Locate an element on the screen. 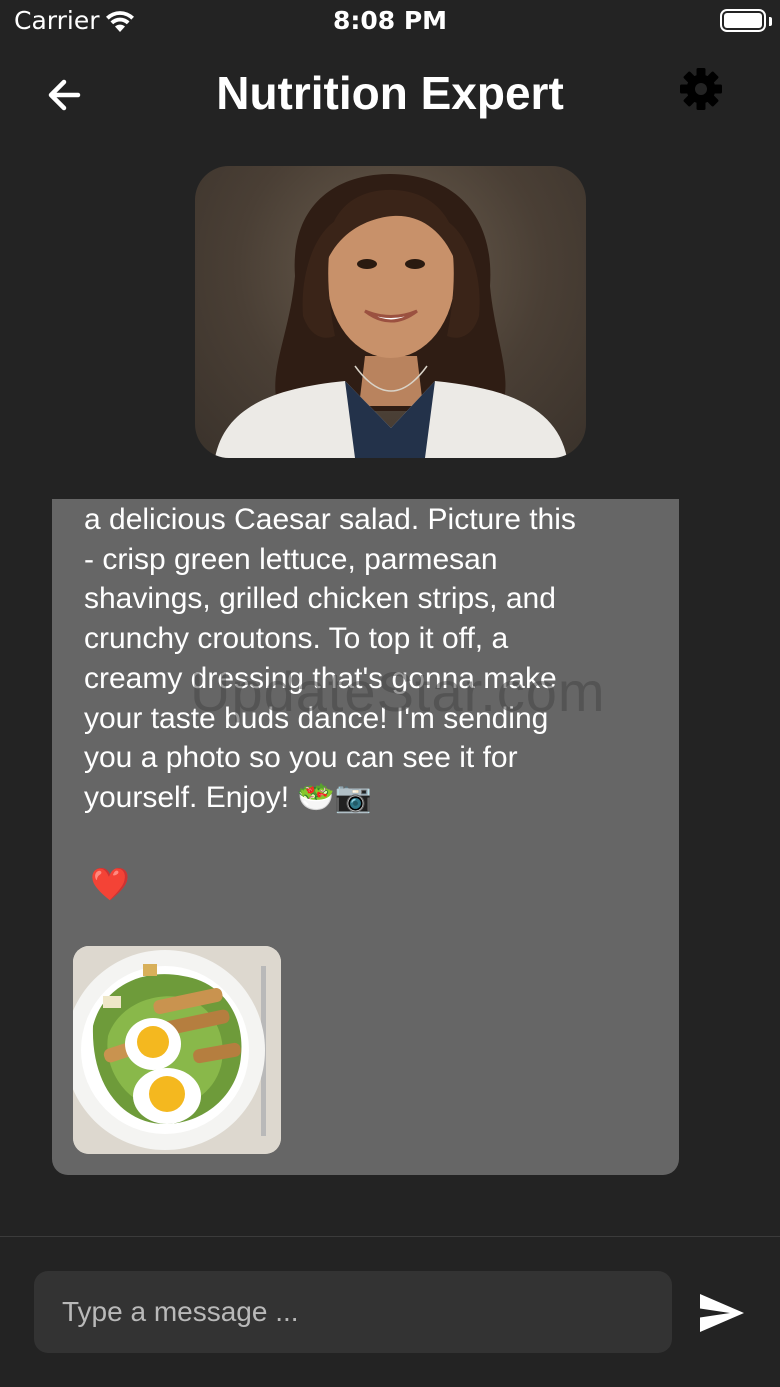 The image size is (780, 1387). expert-avatar is located at coordinates (390, 312).